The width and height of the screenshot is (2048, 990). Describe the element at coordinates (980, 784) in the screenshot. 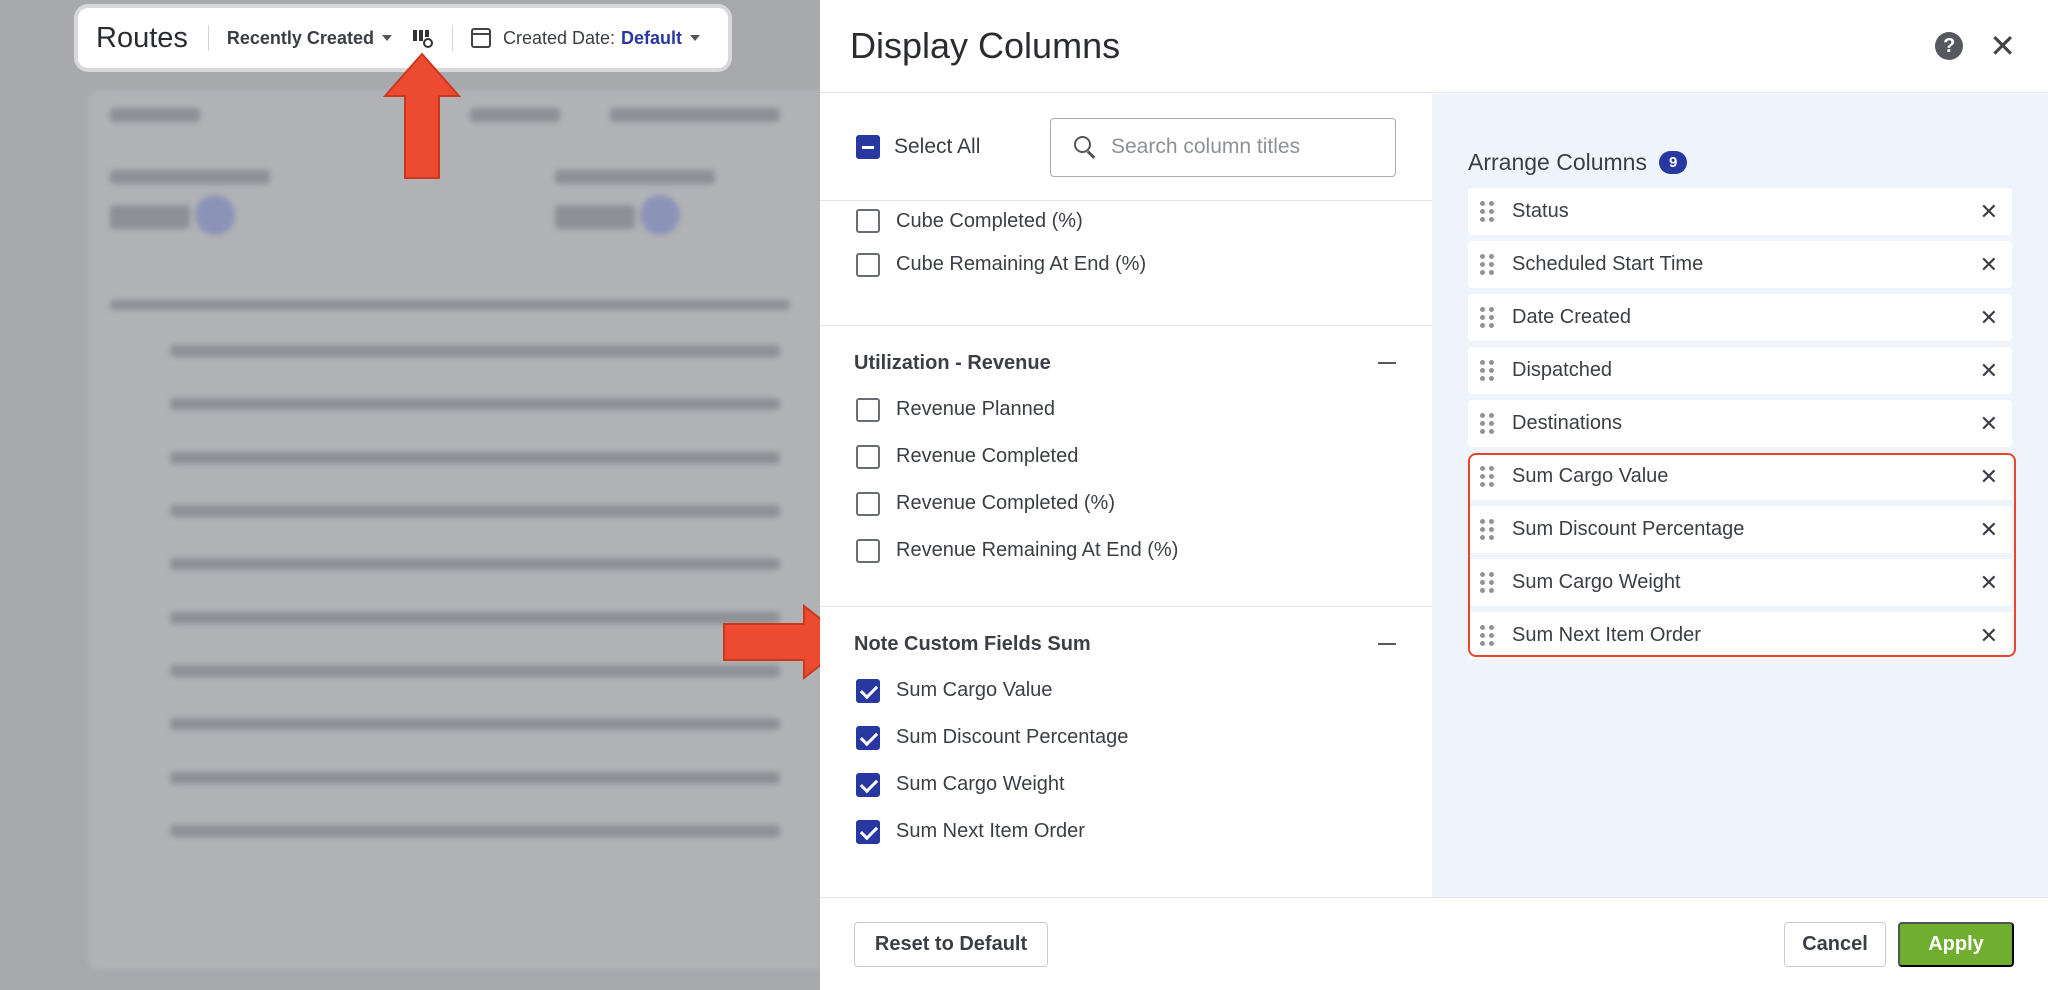

I see `option-label: Sum Cargo Weight` at that location.